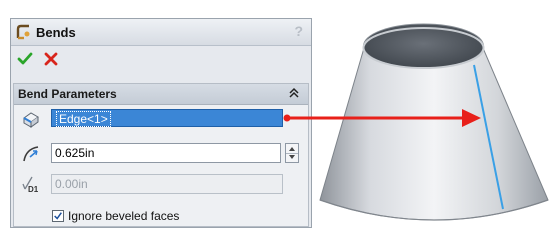 This screenshot has height=243, width=555. I want to click on ignore-beveled-row: Ignore beveled faces, so click(161, 216).